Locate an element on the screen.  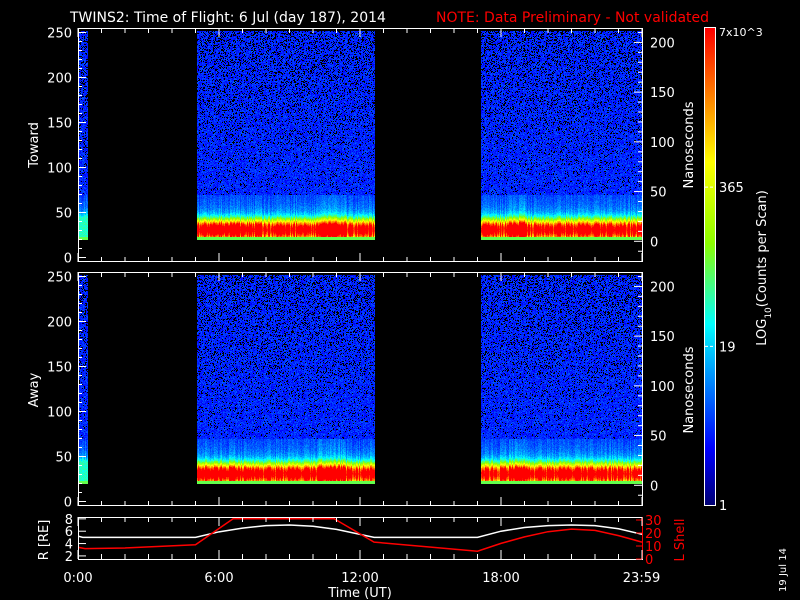
x-tick-label: 23:59 is located at coordinates (641, 578).